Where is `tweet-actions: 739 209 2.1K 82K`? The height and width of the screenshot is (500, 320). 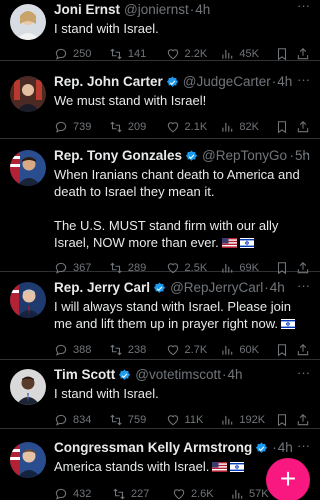 tweet-actions: 739 209 2.1K 82K is located at coordinates (182, 127).